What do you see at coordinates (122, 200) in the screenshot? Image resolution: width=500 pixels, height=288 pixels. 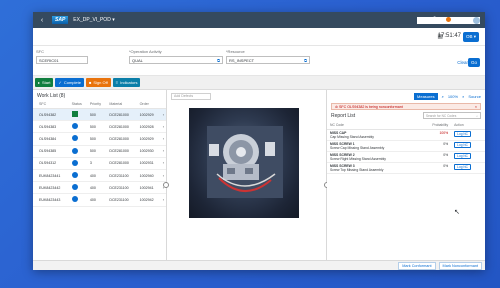 I see `material-cell: DCE231100` at bounding box center [122, 200].